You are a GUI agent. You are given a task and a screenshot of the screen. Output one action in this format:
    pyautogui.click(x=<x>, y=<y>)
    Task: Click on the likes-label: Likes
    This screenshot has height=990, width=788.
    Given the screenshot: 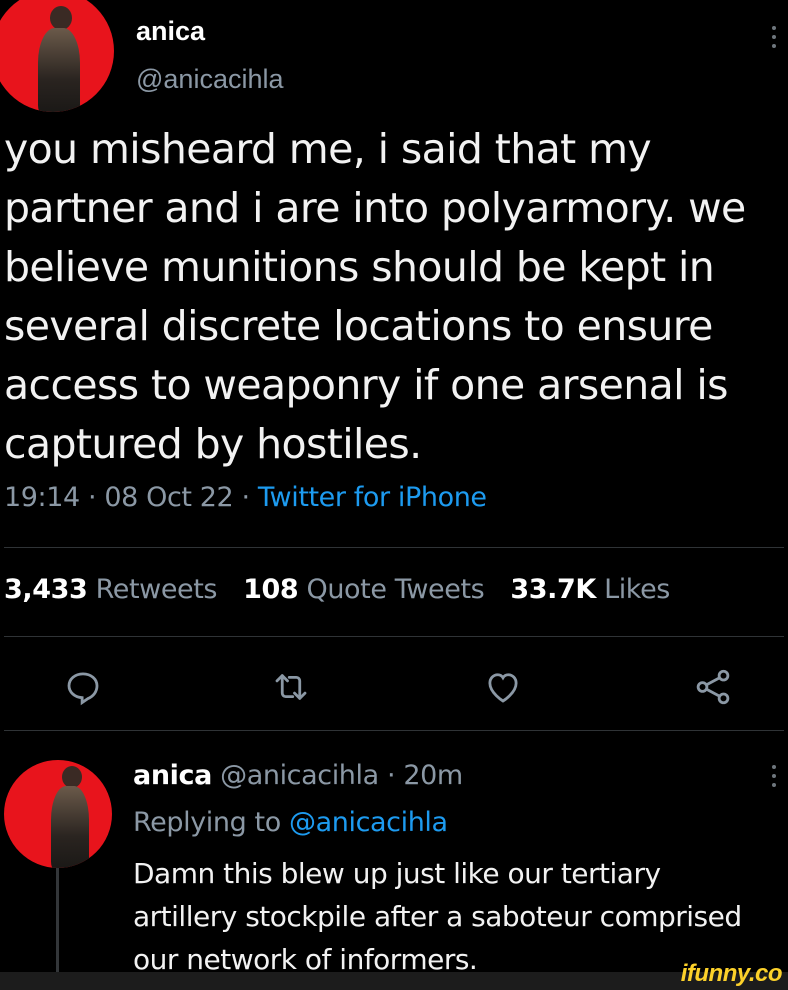 What is the action you would take?
    pyautogui.click(x=637, y=589)
    